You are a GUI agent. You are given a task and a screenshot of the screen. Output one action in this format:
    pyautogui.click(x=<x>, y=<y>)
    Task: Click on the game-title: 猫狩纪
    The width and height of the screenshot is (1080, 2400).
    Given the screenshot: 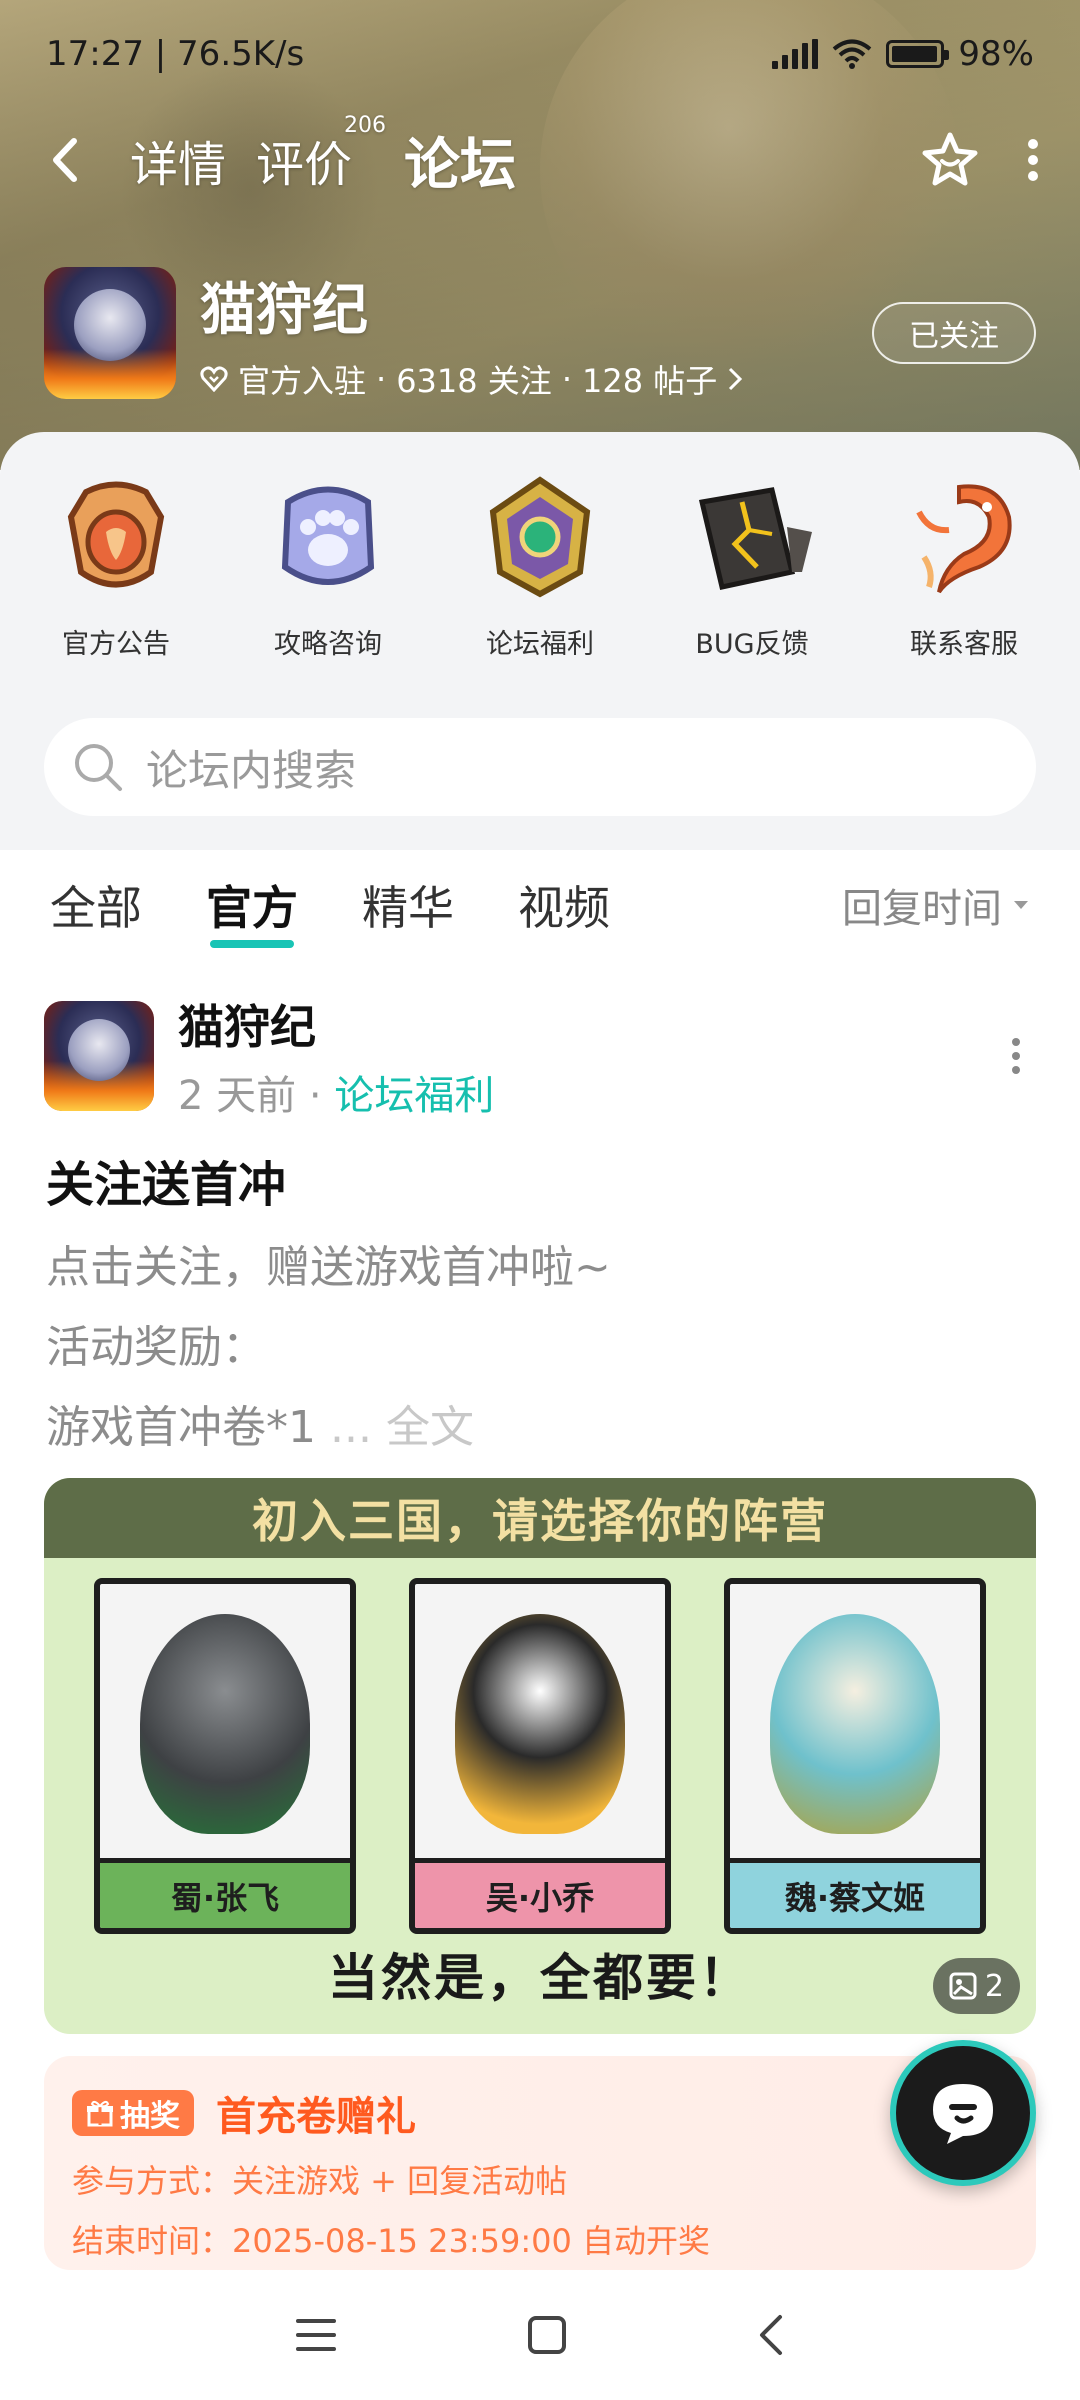 What is the action you would take?
    pyautogui.click(x=284, y=310)
    